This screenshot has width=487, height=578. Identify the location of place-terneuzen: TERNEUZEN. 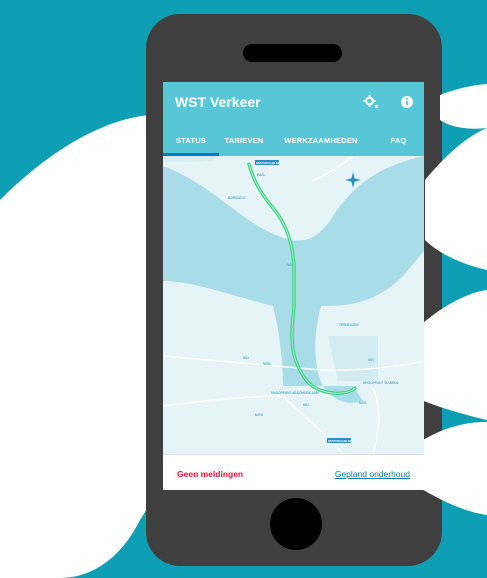
(349, 325).